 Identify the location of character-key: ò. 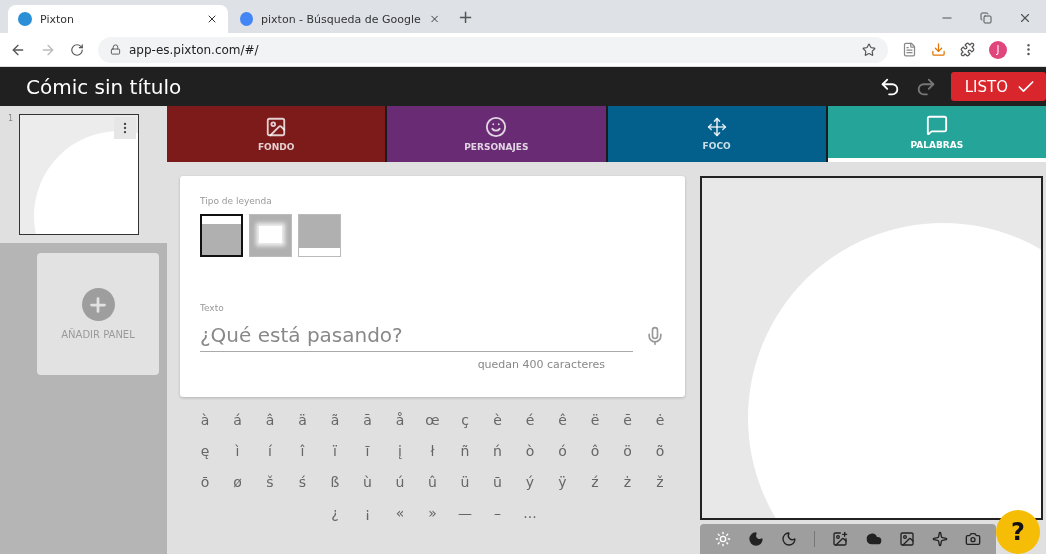
(530, 450).